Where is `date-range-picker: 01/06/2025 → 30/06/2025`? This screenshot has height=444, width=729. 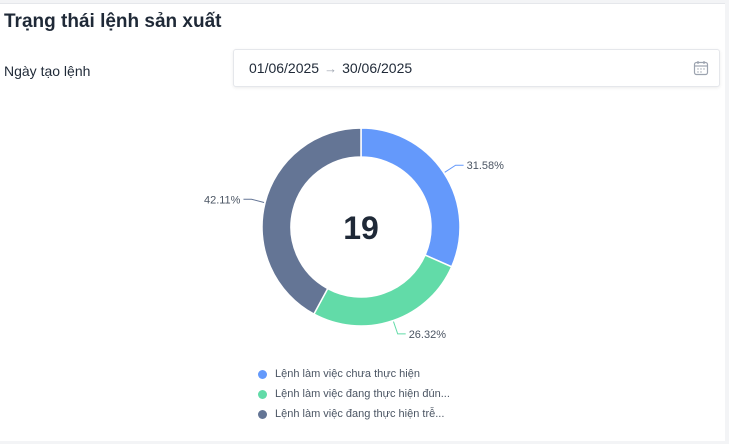 date-range-picker: 01/06/2025 → 30/06/2025 is located at coordinates (476, 68).